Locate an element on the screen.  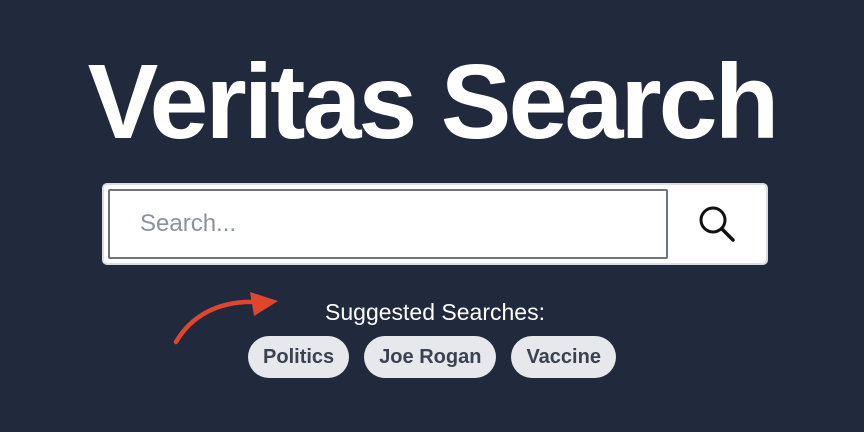
suggestion-chip-politics: Politics is located at coordinates (299, 357).